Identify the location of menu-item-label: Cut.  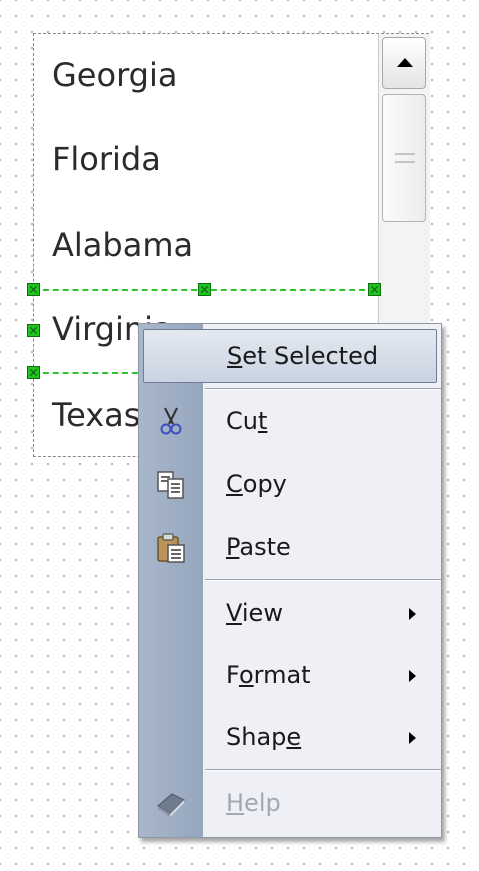
(247, 421).